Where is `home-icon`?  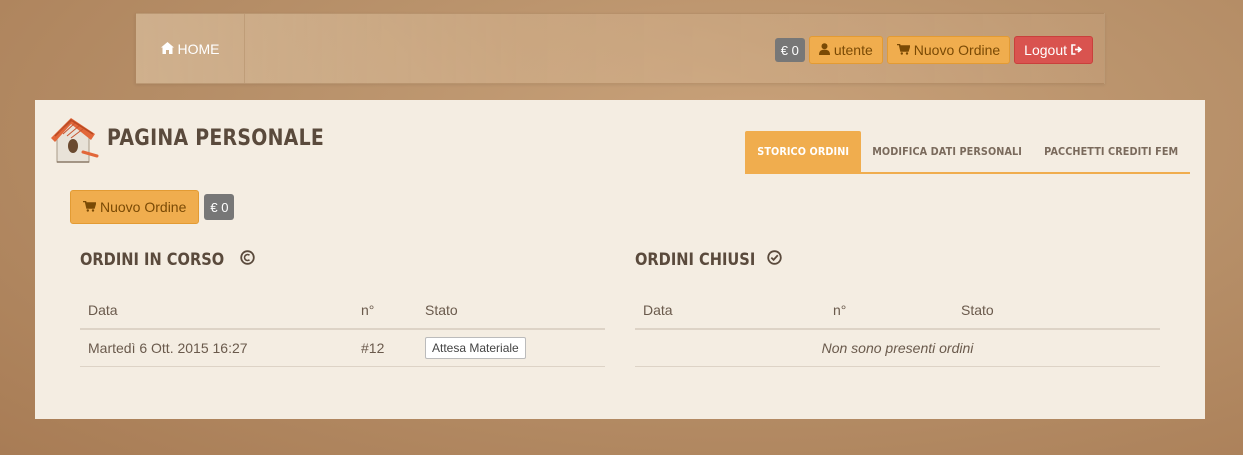 home-icon is located at coordinates (167, 49).